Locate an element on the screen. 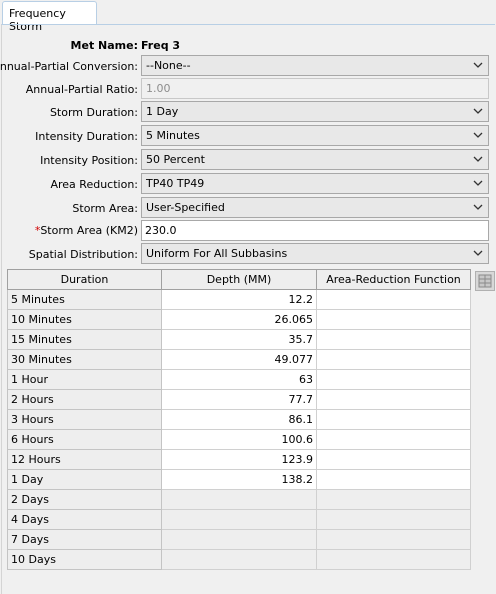 This screenshot has height=594, width=496. intensity-position-select: 50 Percent is located at coordinates (315, 159).